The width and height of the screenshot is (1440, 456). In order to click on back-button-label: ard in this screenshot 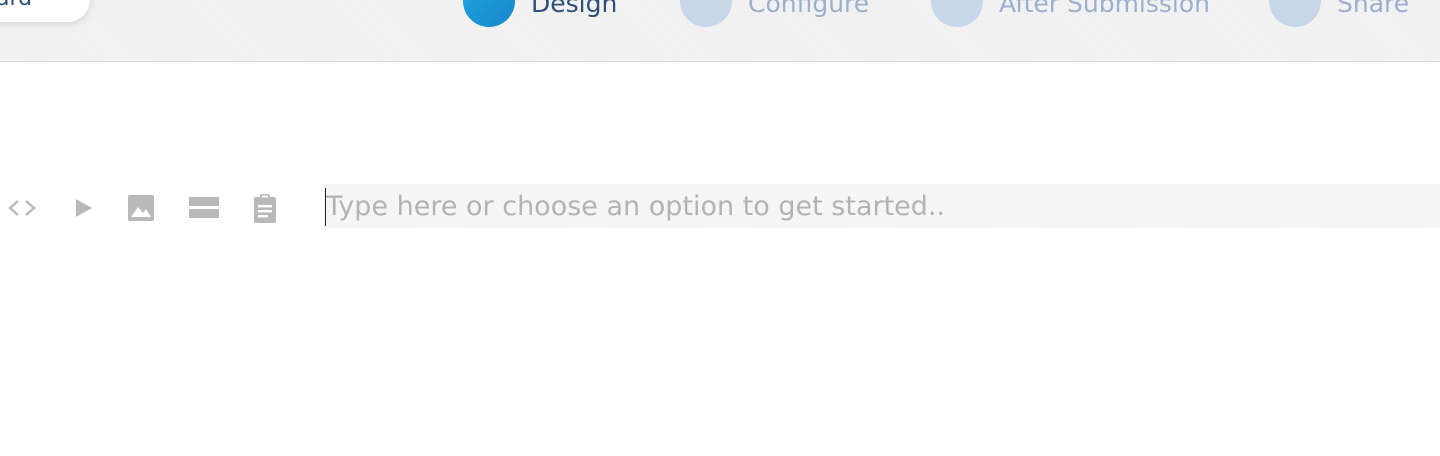, I will do `click(16, 5)`.